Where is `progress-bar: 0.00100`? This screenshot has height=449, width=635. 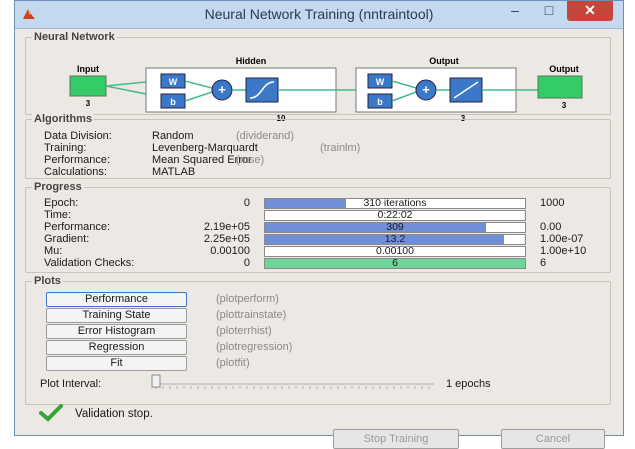
progress-bar: 0.00100 is located at coordinates (395, 251).